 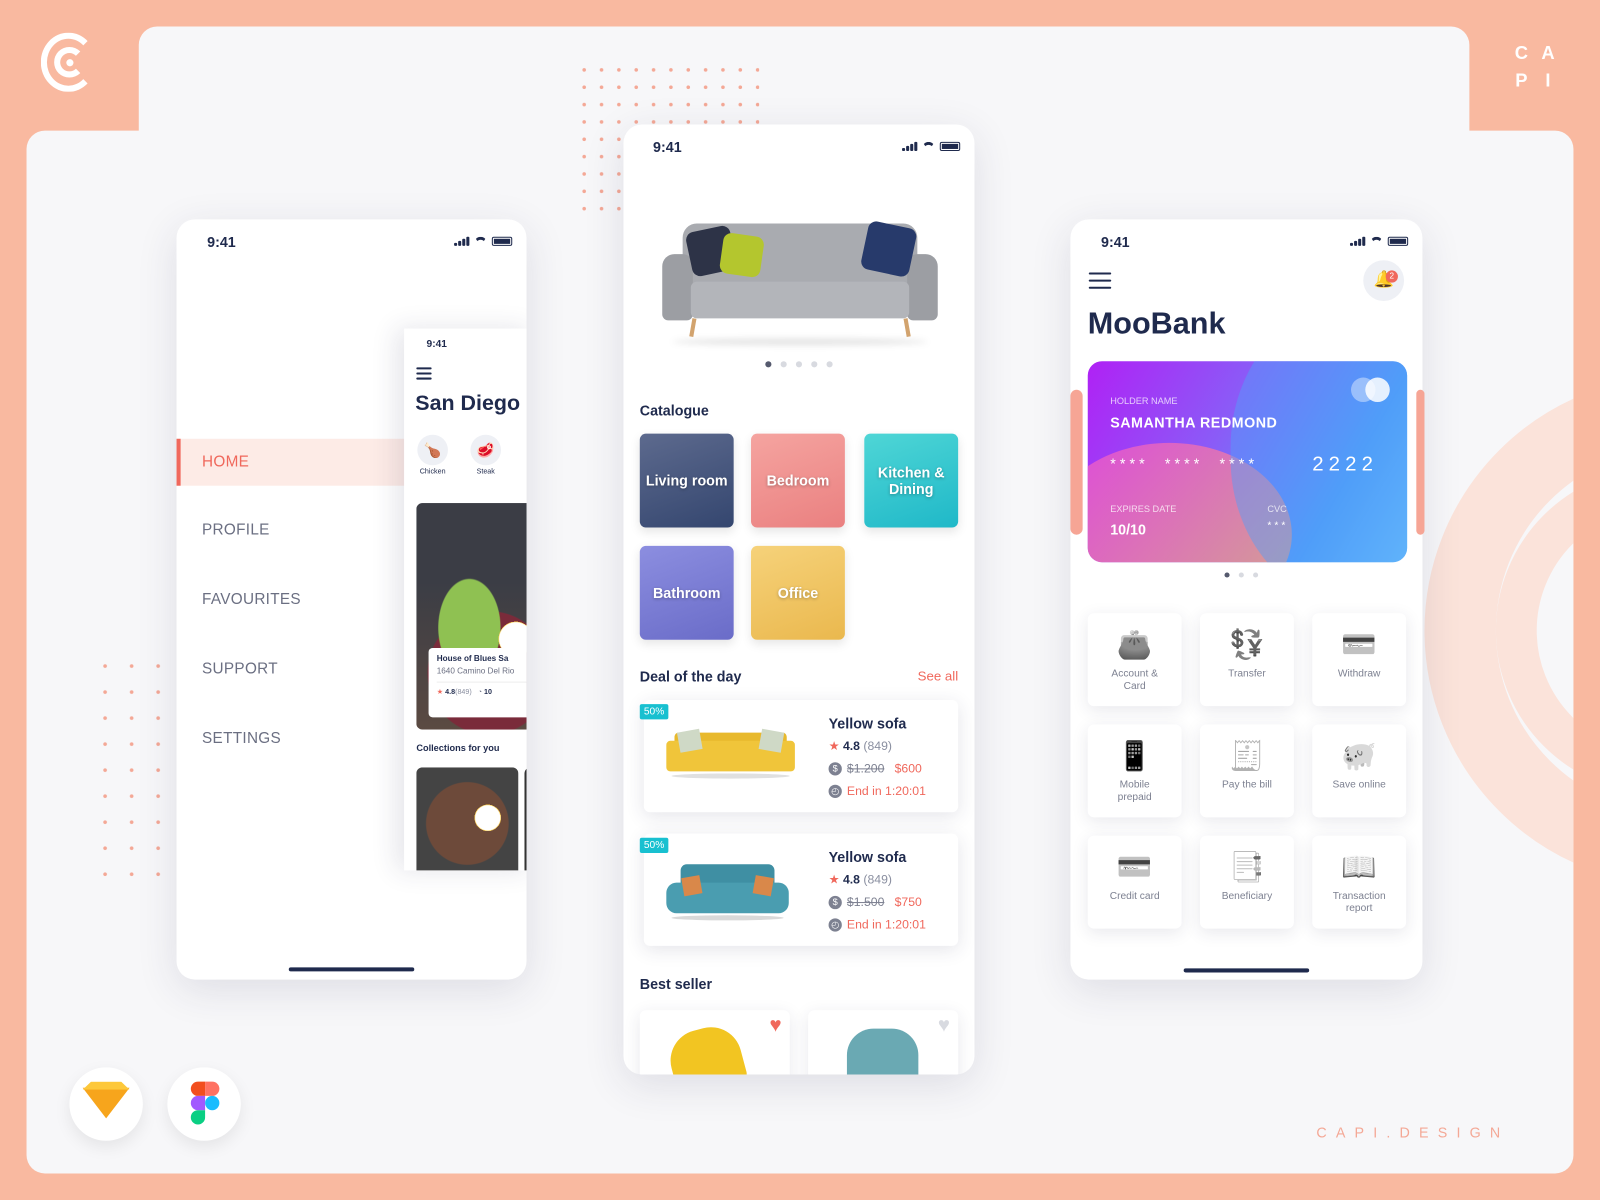 What do you see at coordinates (1359, 674) in the screenshot?
I see `service-label: Withdraw` at bounding box center [1359, 674].